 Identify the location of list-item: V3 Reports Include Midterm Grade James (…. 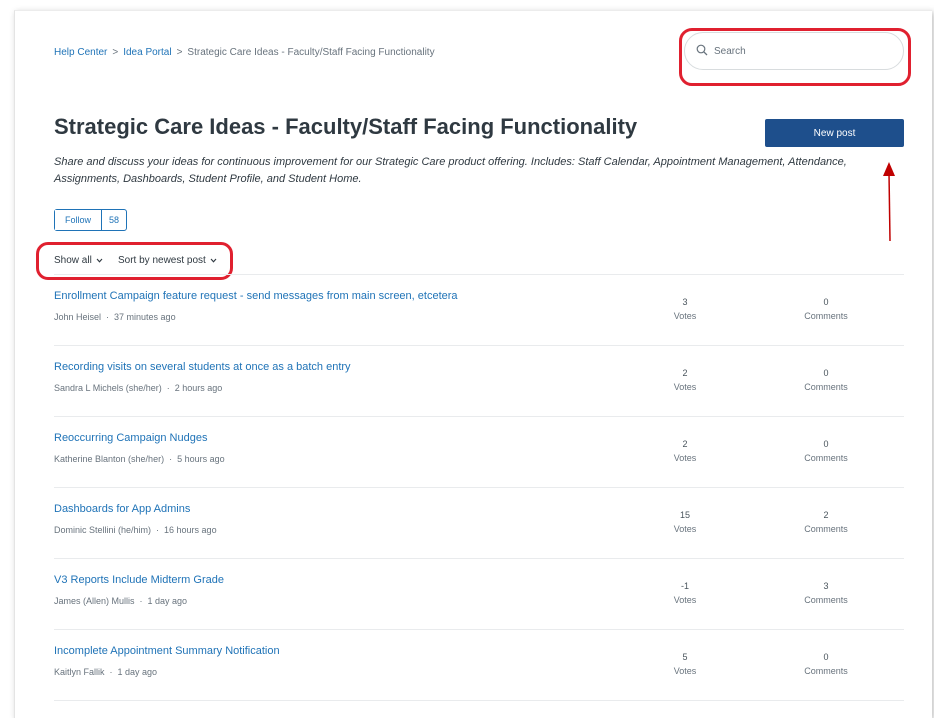
(479, 594).